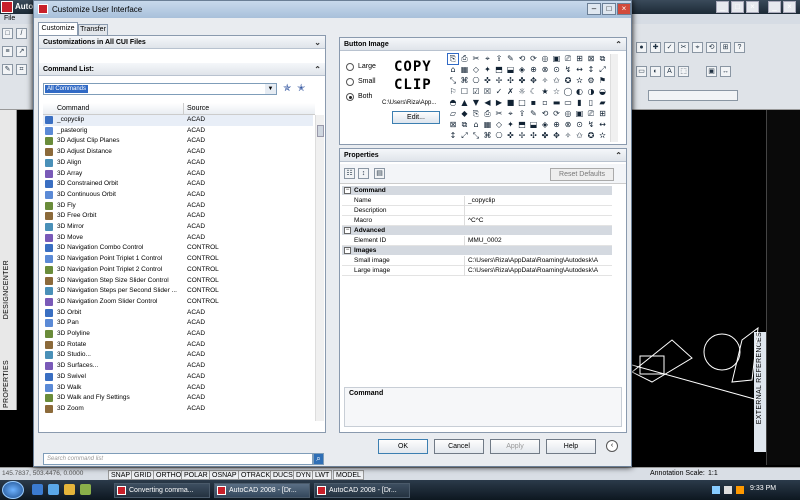 The image size is (800, 500). I want to click on polar-toggle: POLAR, so click(196, 475).